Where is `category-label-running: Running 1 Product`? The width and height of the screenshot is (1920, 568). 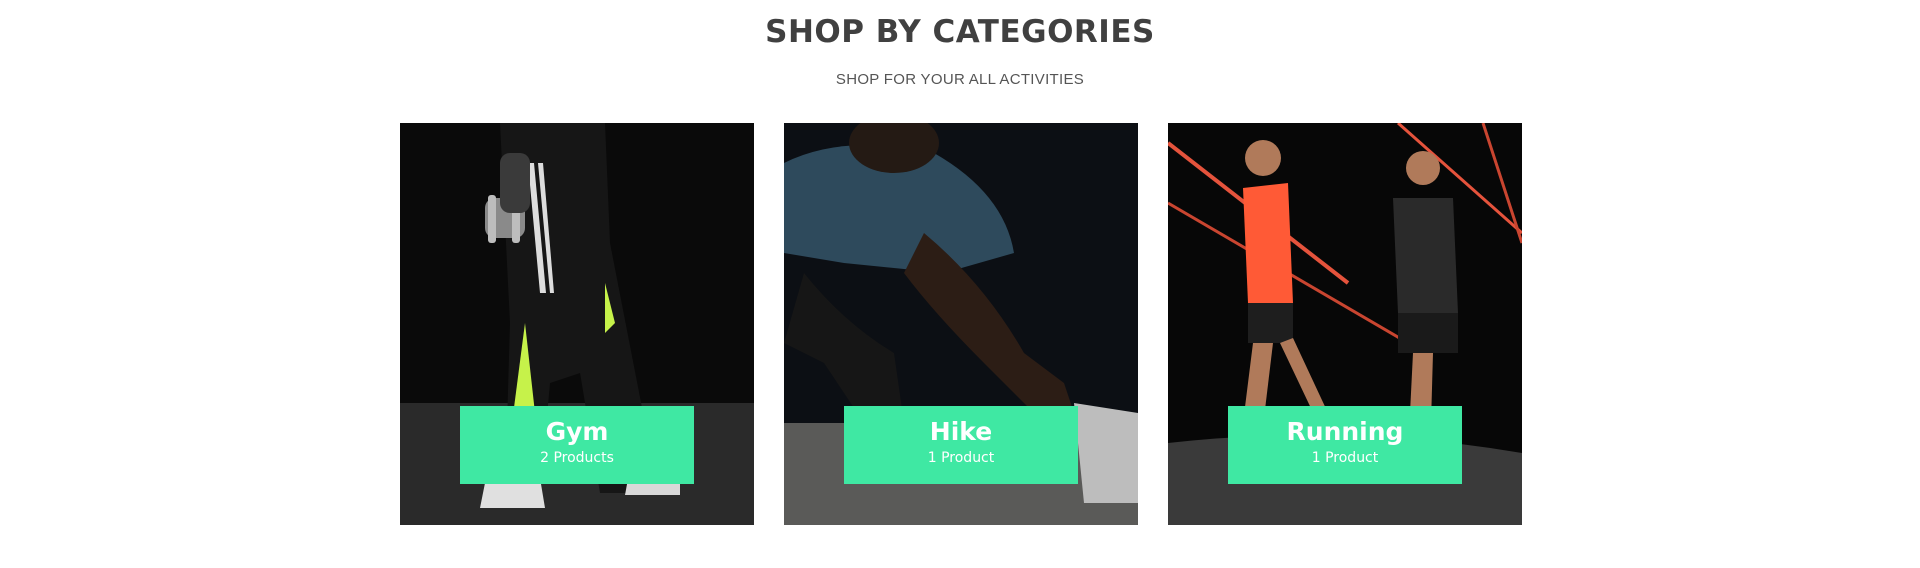
category-label-running: Running 1 Product is located at coordinates (1345, 445).